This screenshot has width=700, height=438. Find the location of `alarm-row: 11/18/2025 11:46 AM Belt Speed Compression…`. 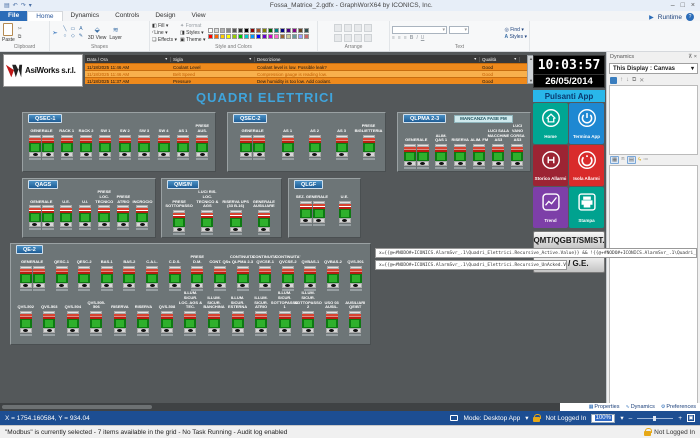

alarm-row: 11/18/2025 11:46 AM Belt Speed Compression… is located at coordinates (306, 73).